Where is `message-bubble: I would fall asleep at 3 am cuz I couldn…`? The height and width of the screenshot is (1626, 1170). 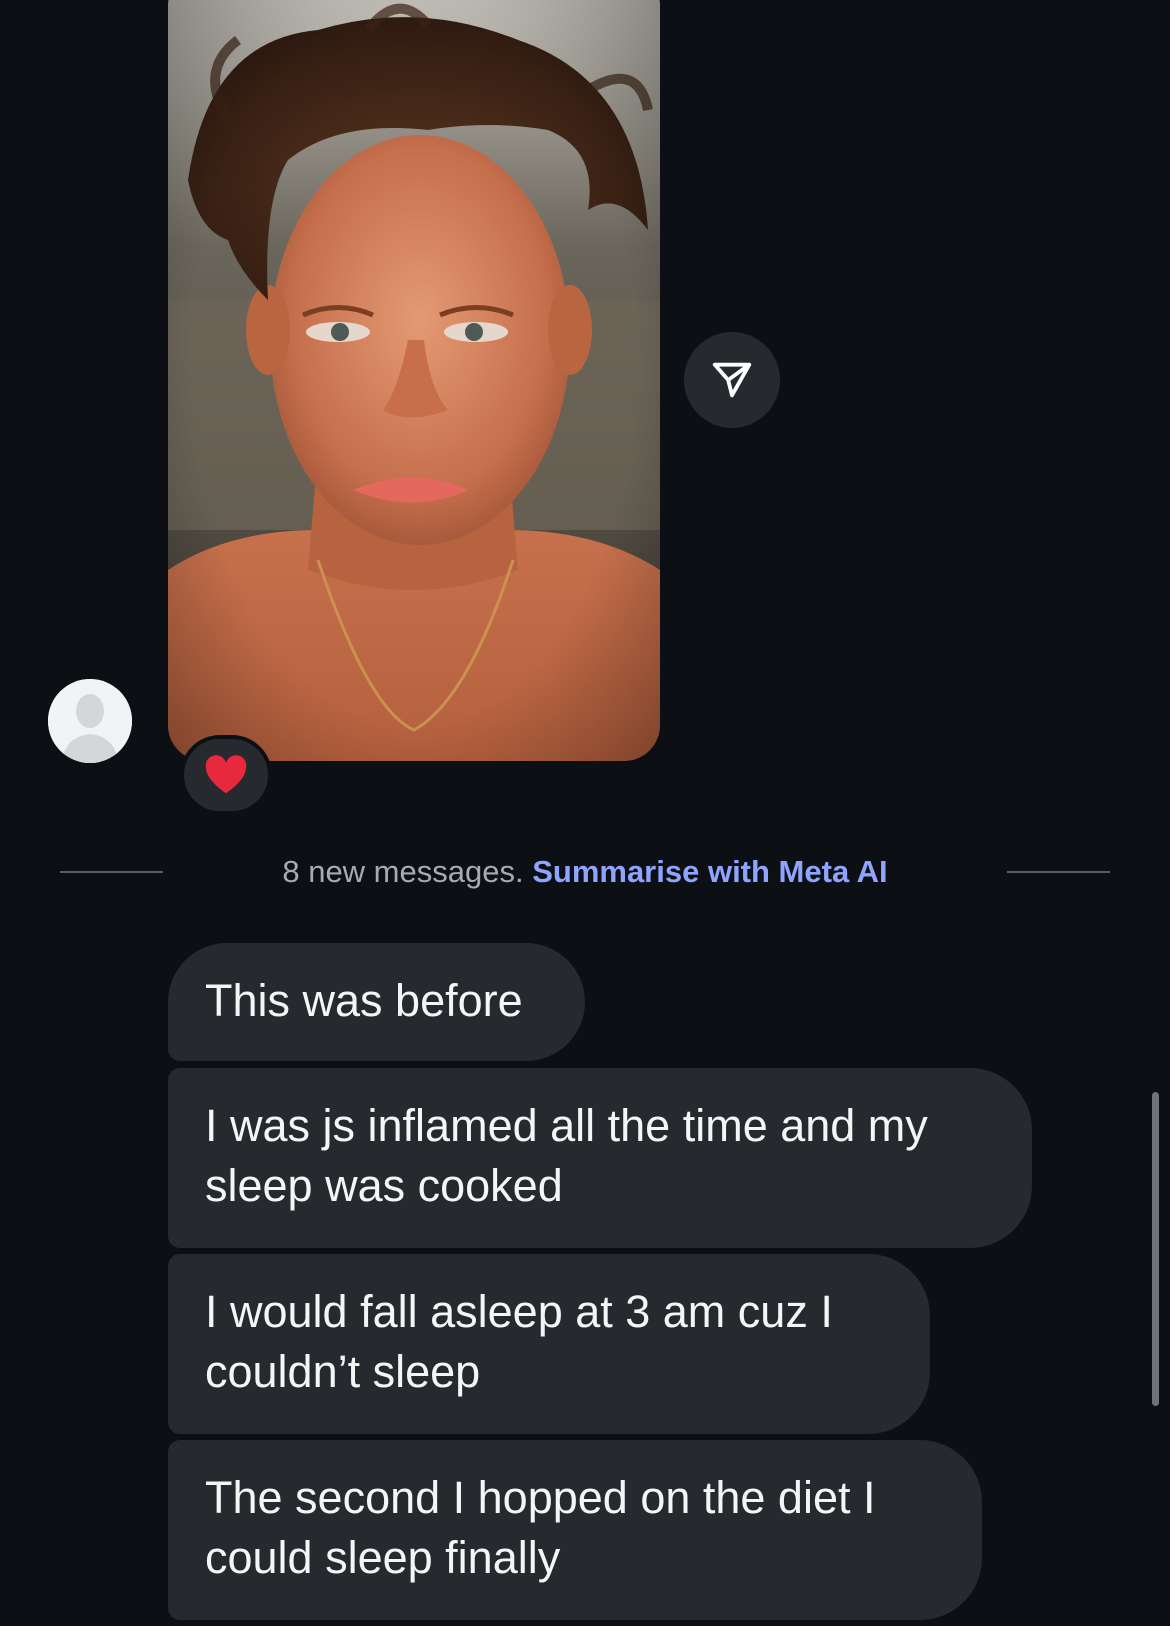
message-bubble: I would fall asleep at 3 am cuz I couldn… is located at coordinates (549, 1344).